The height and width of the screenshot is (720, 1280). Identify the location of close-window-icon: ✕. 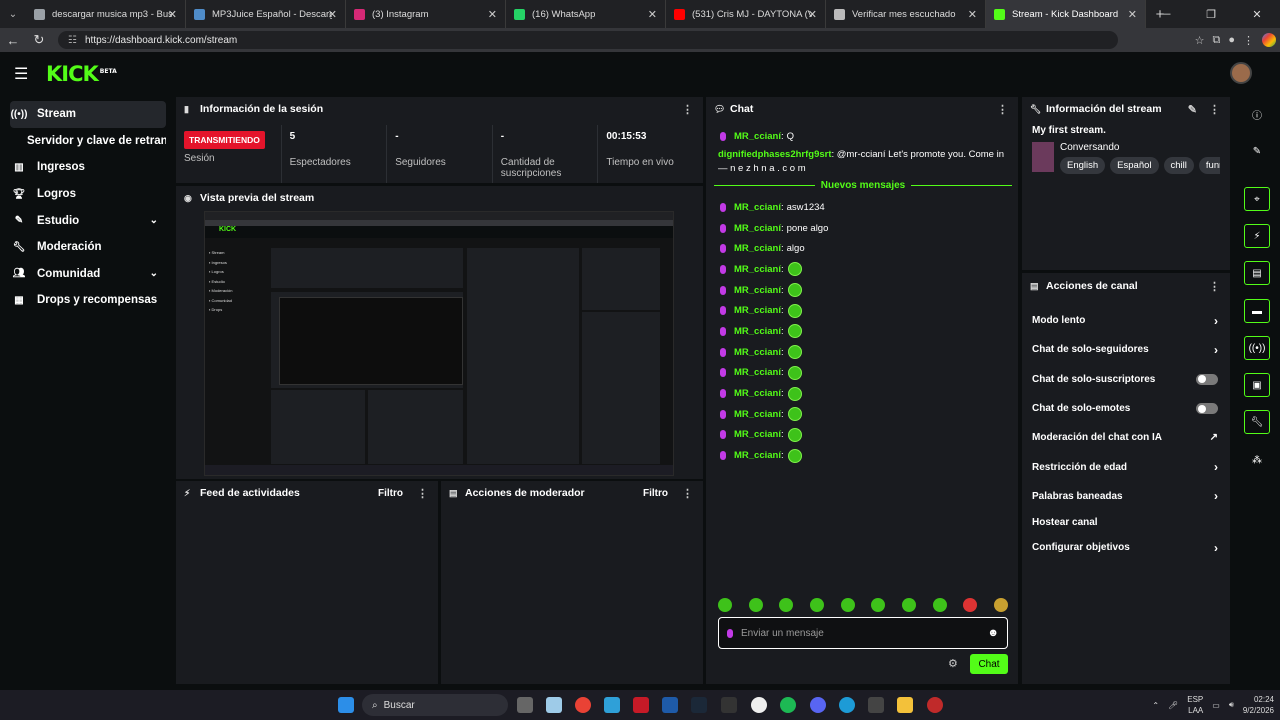
(1257, 14).